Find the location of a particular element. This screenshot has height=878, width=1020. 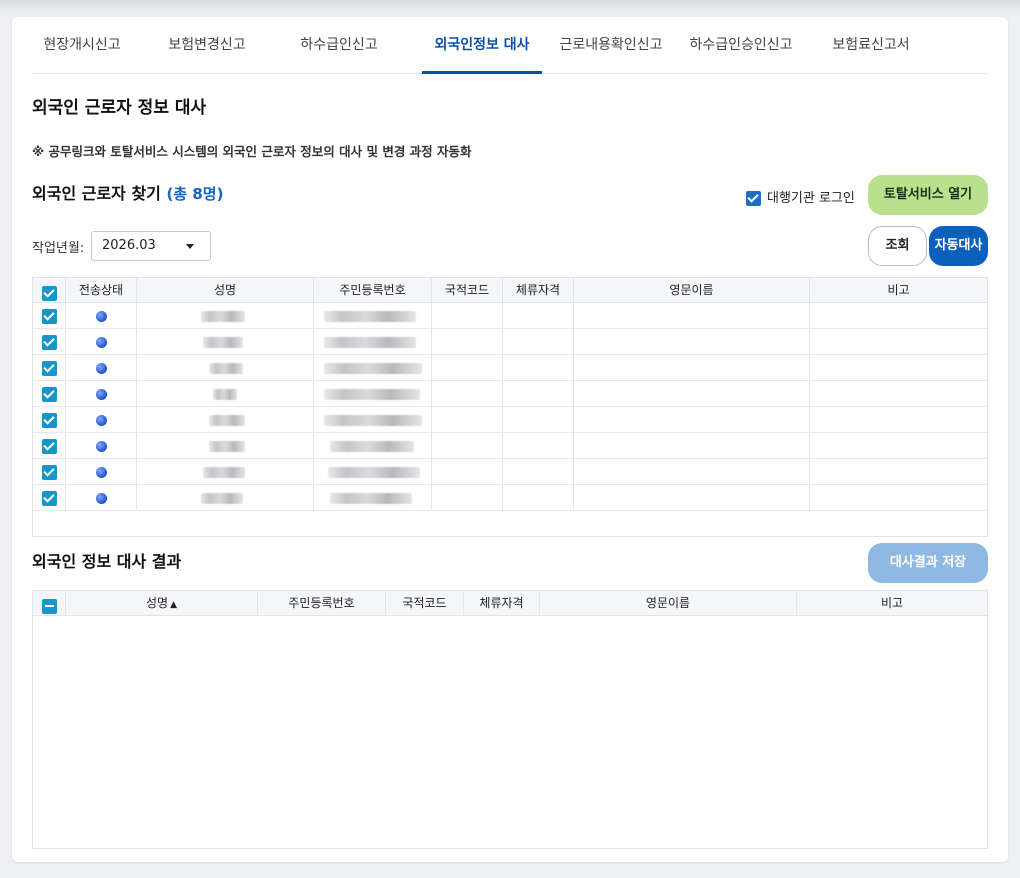

col-visa: 체류자격 is located at coordinates (538, 290).